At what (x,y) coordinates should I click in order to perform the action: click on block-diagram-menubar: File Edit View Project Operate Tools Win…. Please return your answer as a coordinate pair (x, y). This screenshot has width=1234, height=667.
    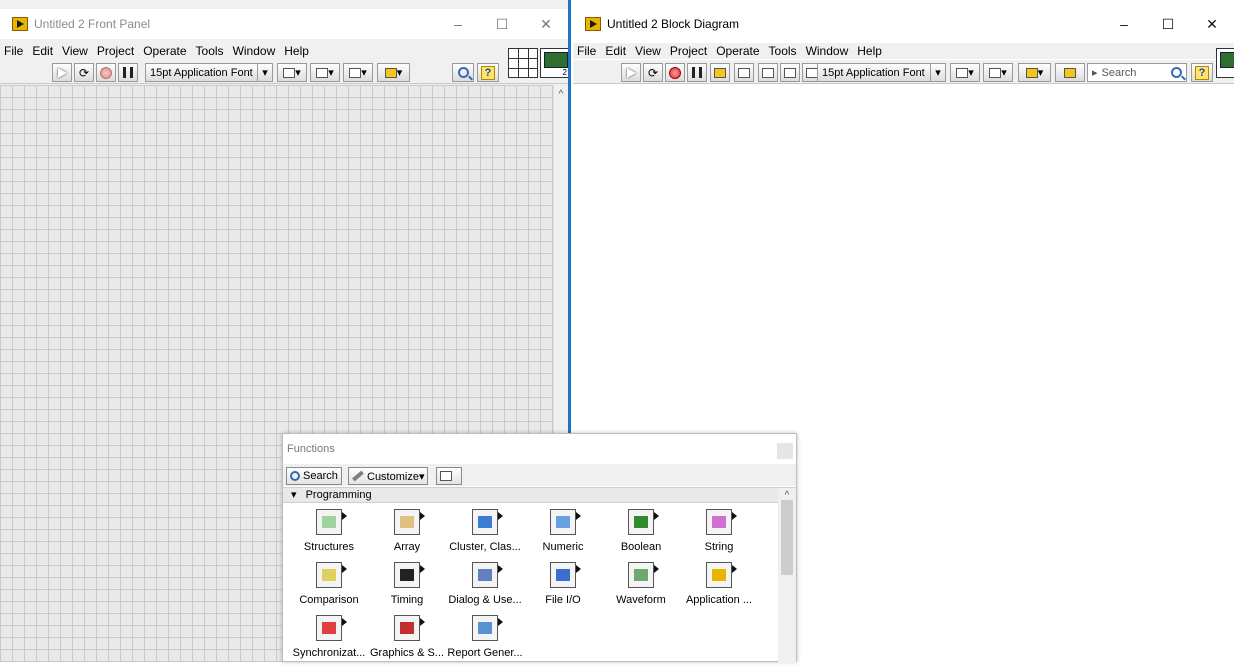
    Looking at the image, I should click on (903, 51).